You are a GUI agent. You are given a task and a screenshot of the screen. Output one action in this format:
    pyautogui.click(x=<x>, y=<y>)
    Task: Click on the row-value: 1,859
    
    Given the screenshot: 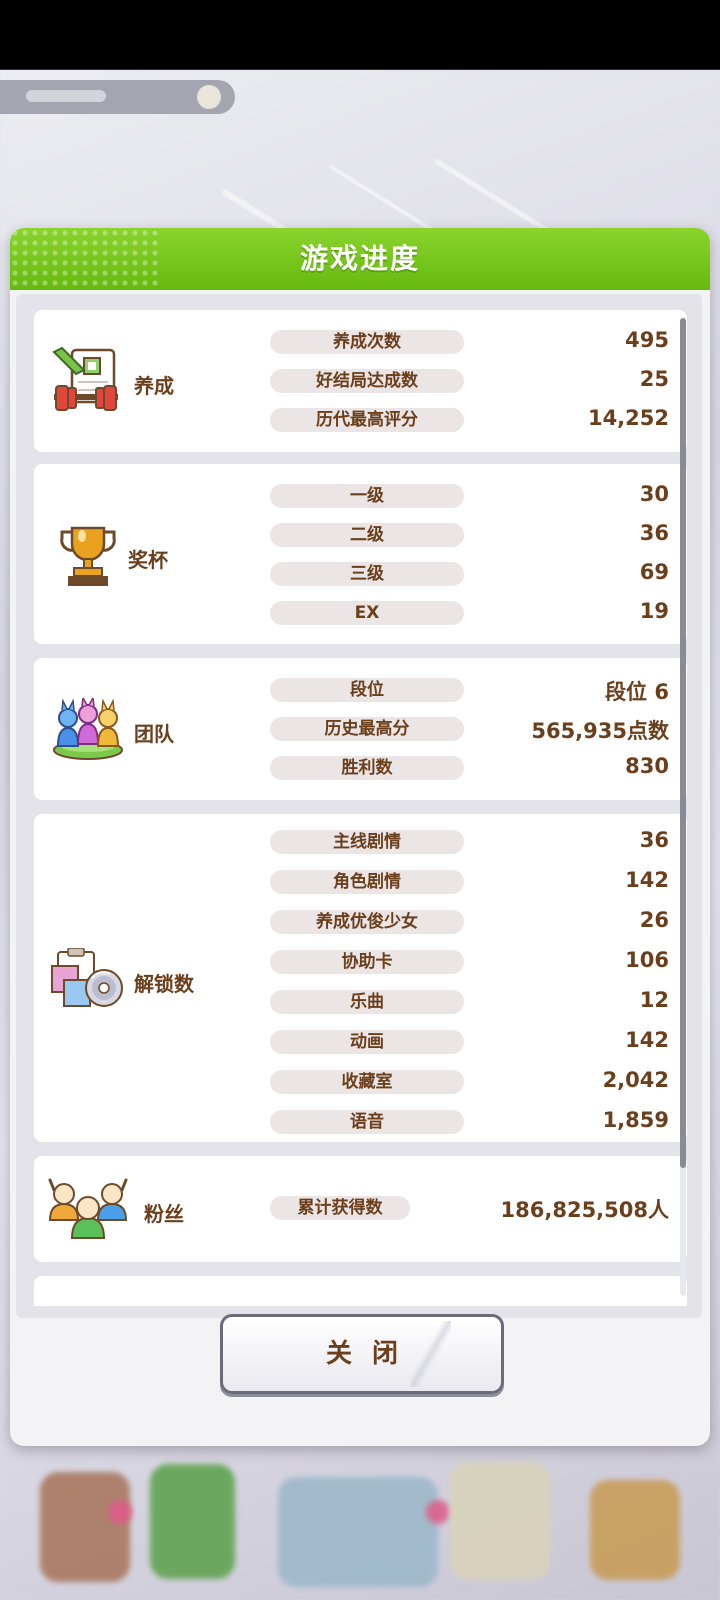 What is the action you would take?
    pyautogui.click(x=635, y=1120)
    